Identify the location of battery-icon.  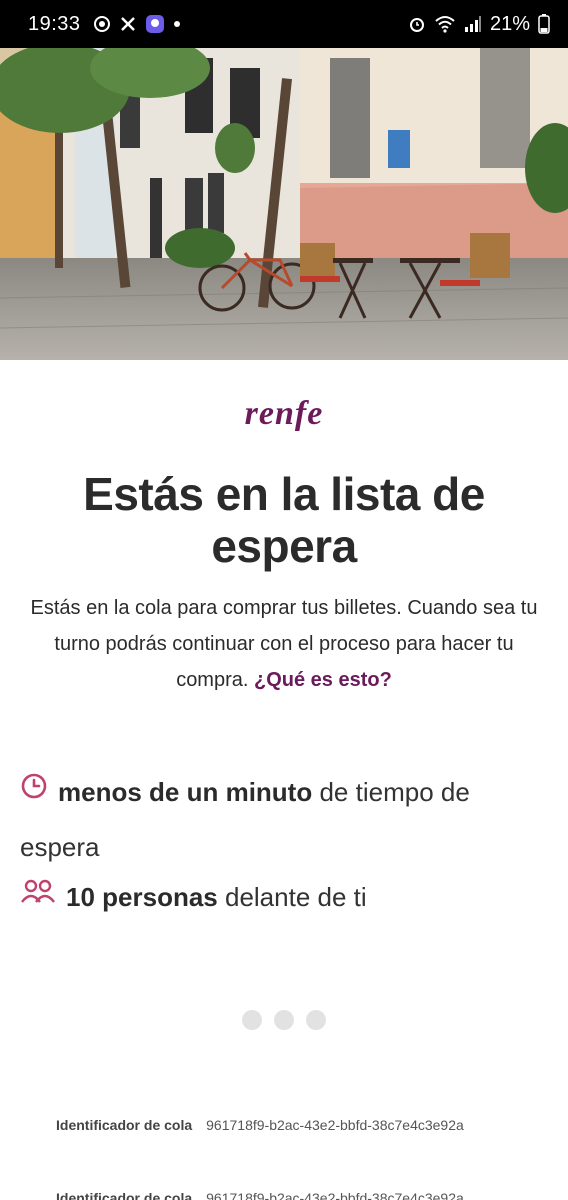
(544, 24).